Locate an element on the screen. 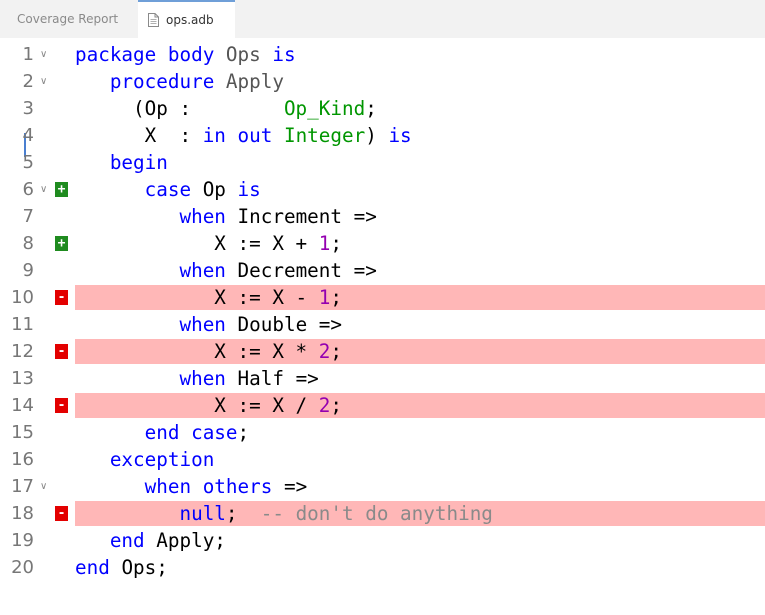  file-icon is located at coordinates (153, 20).